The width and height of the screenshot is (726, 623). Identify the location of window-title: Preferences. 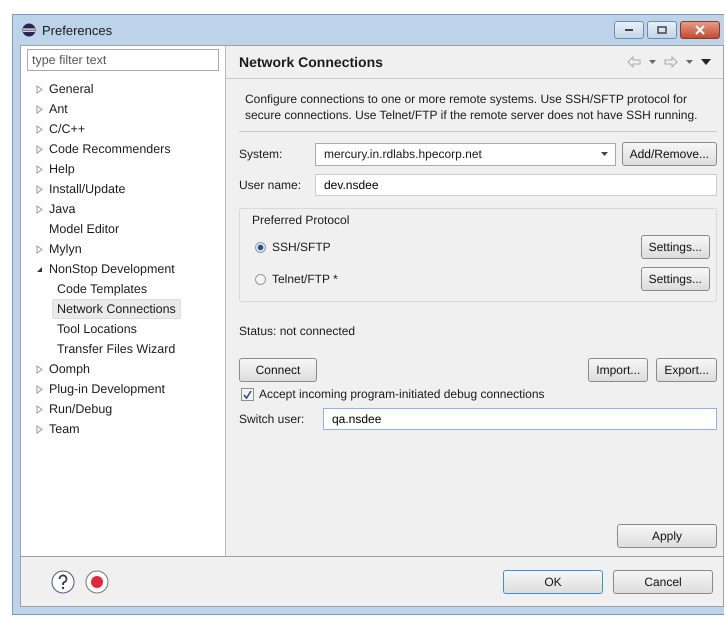
(77, 30).